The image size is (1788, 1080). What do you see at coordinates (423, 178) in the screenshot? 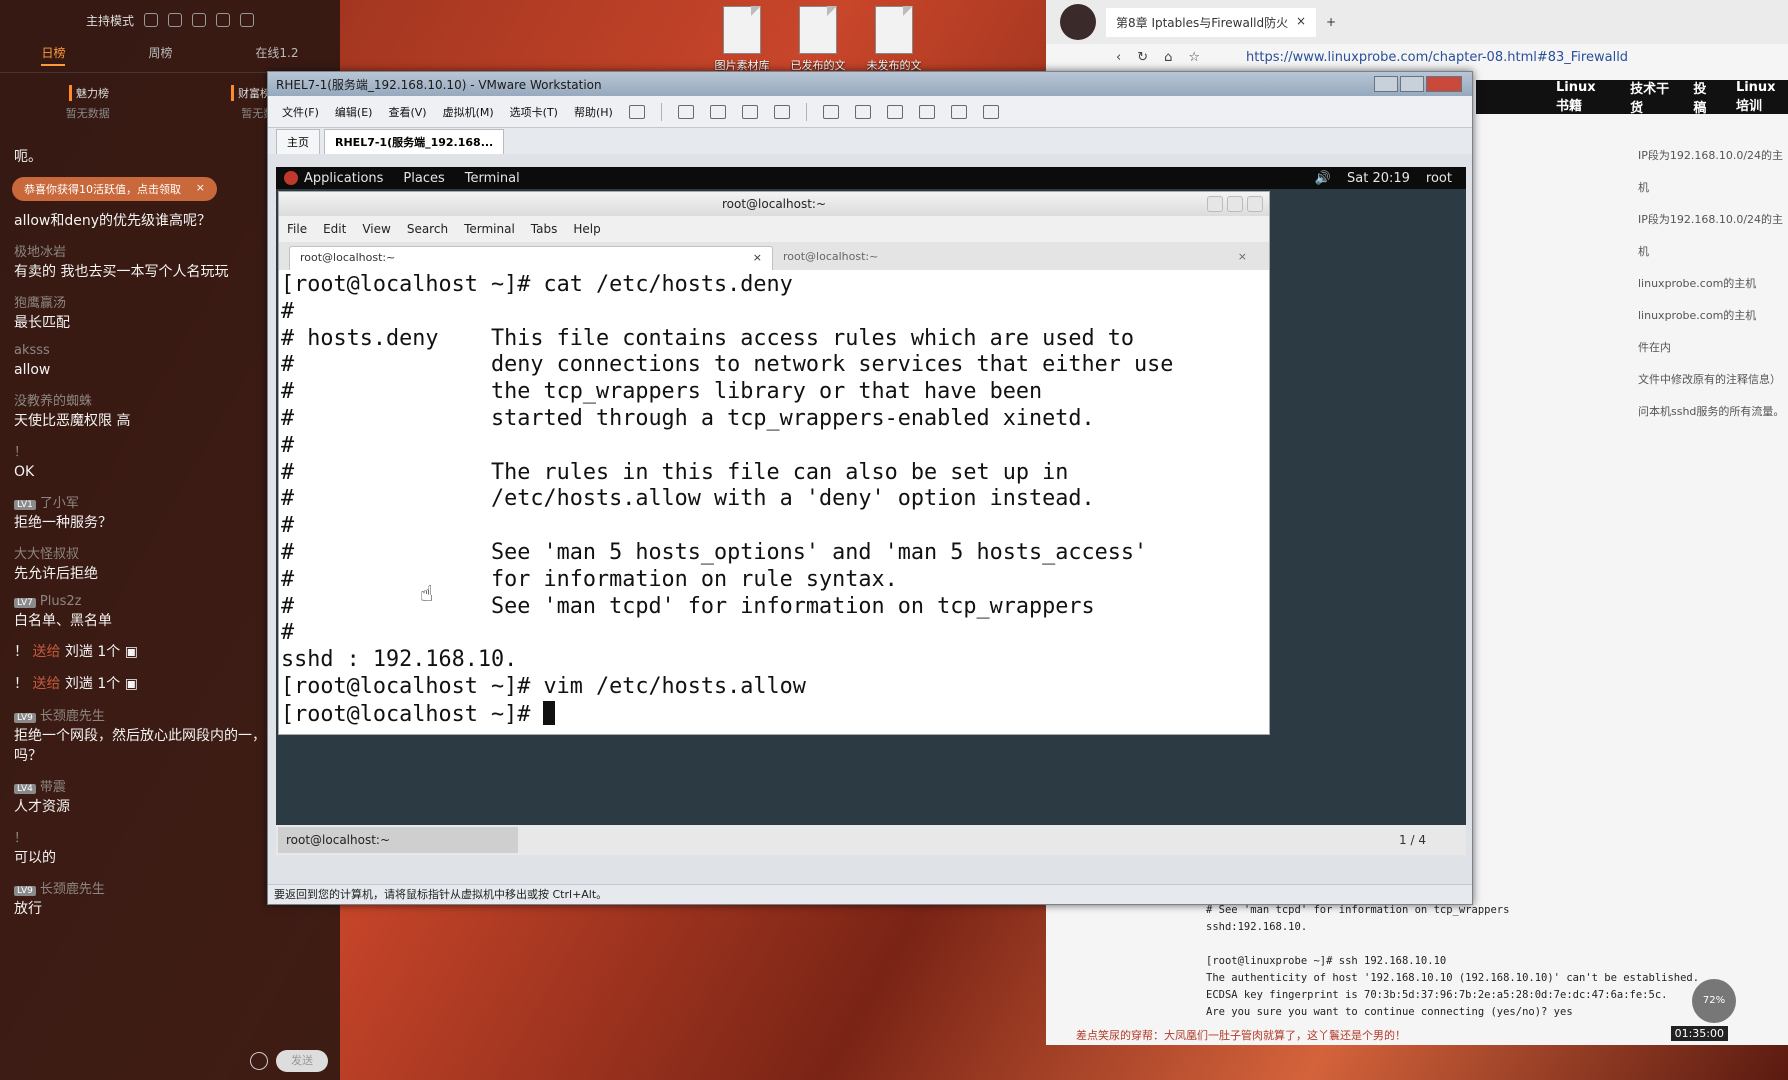
I see `places-menu: Places` at bounding box center [423, 178].